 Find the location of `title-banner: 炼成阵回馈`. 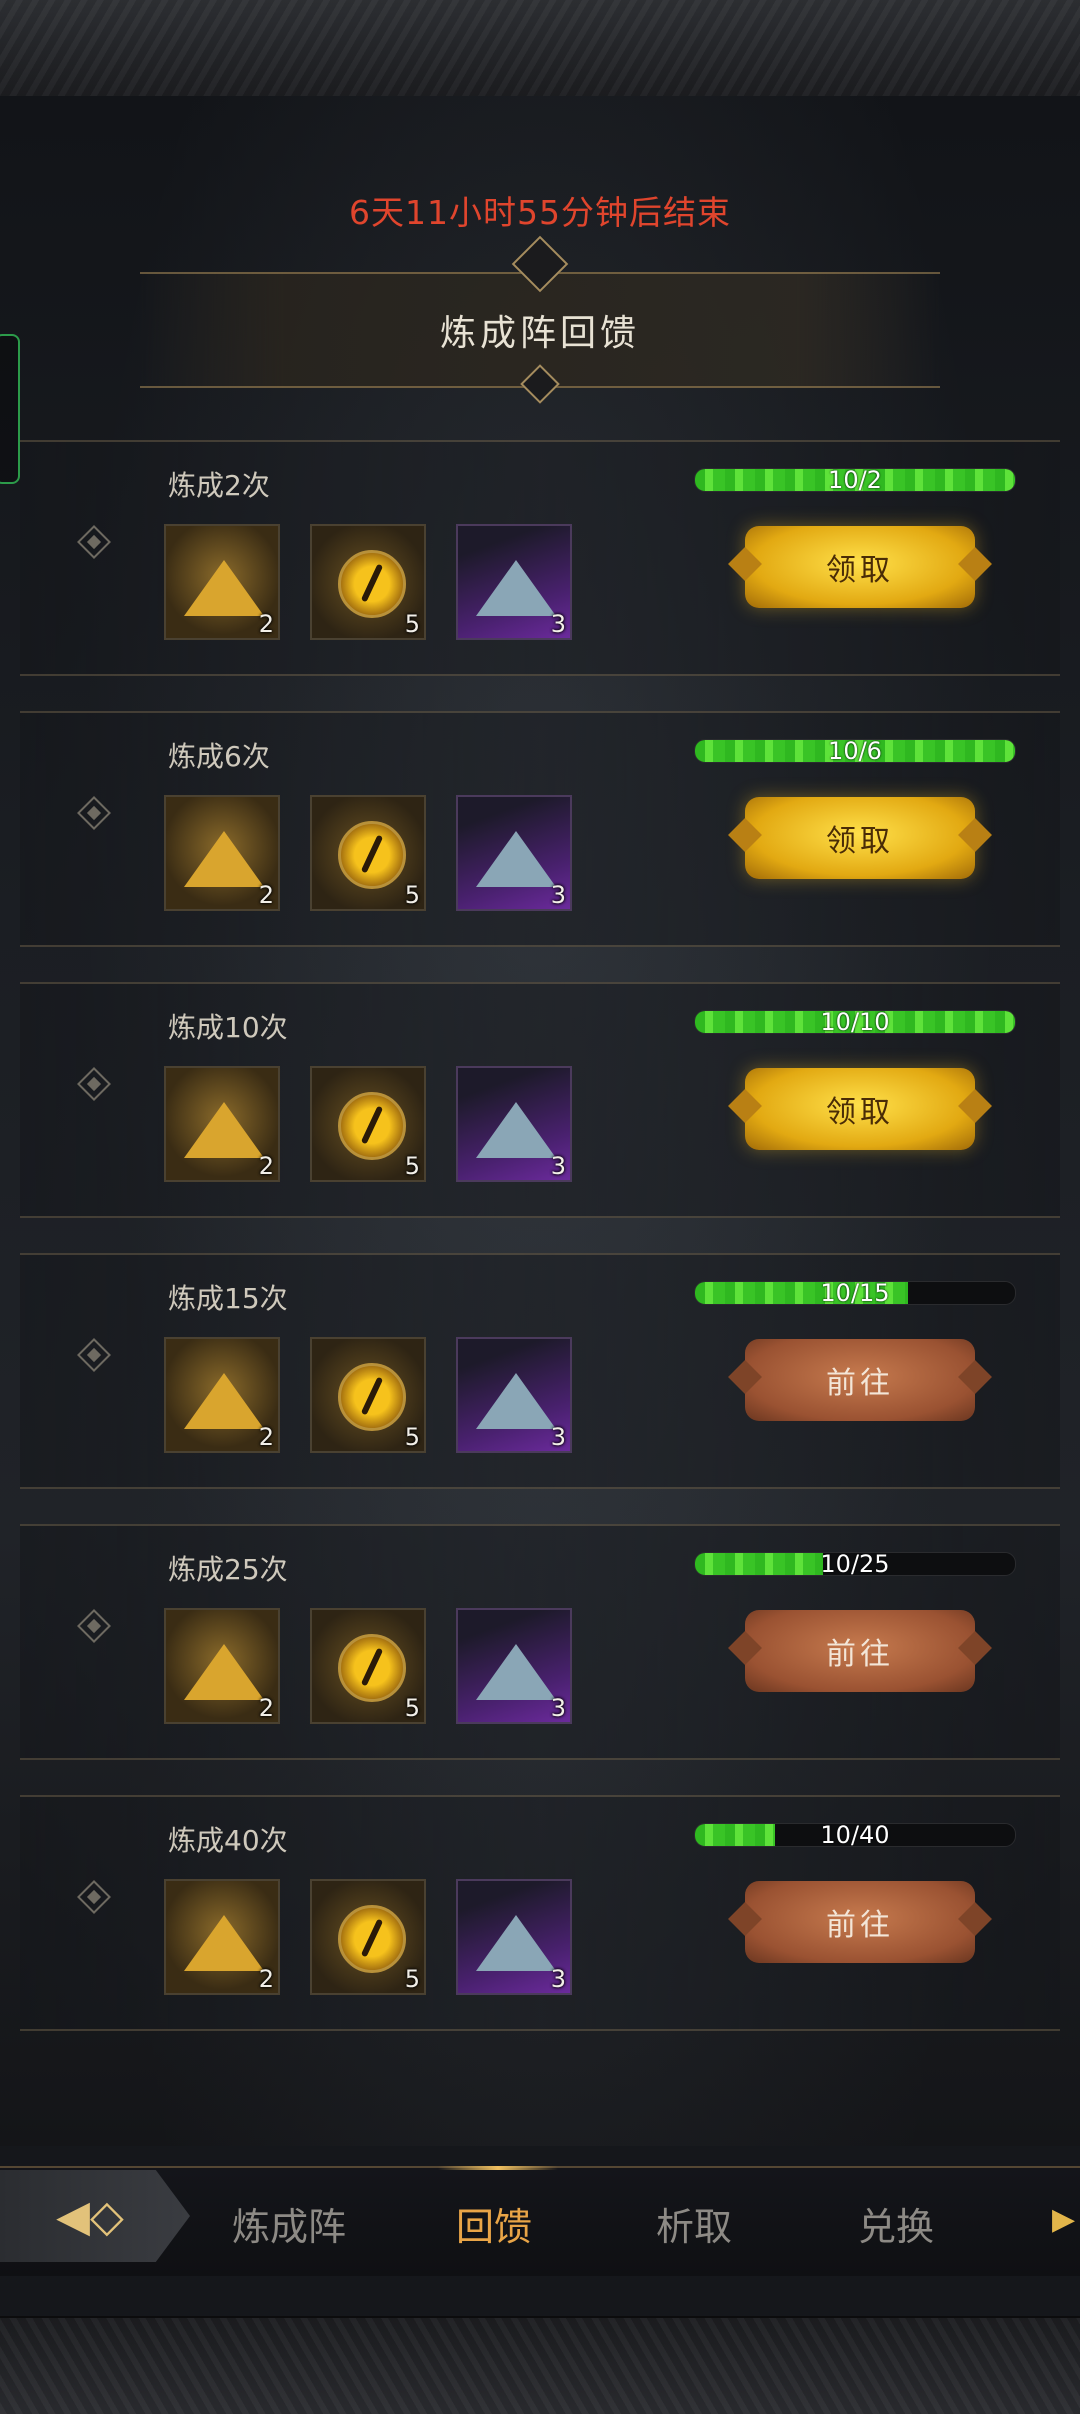

title-banner: 炼成阵回馈 is located at coordinates (540, 319).